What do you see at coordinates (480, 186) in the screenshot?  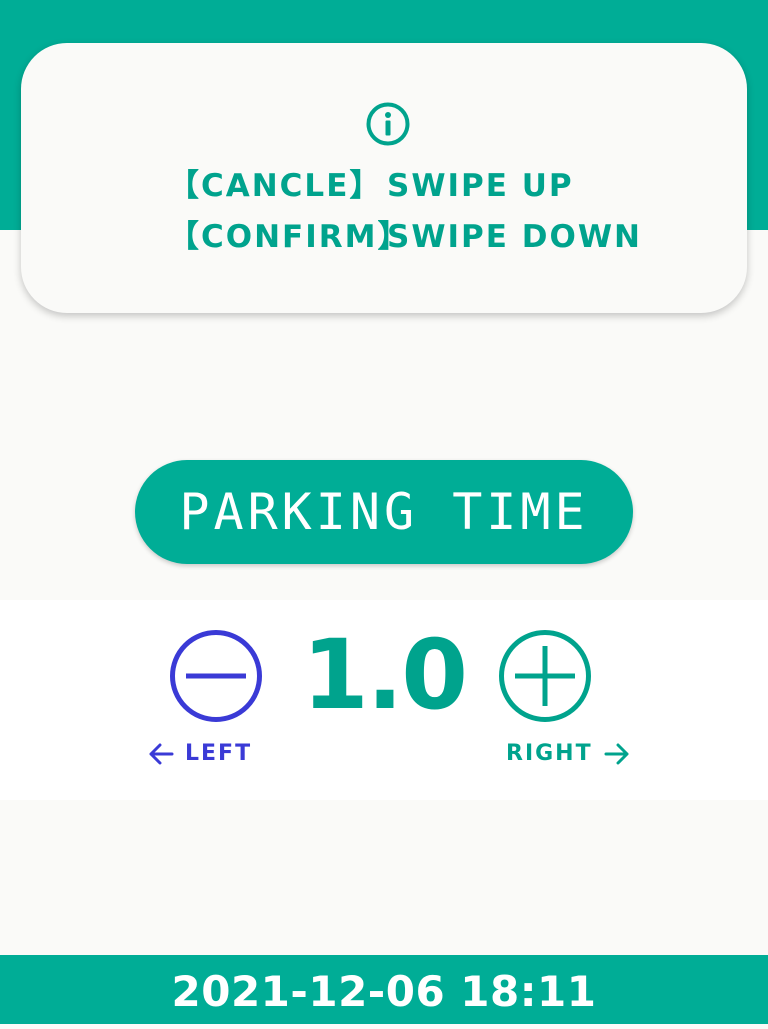 I see `cancel-action-label: SWIPE UP` at bounding box center [480, 186].